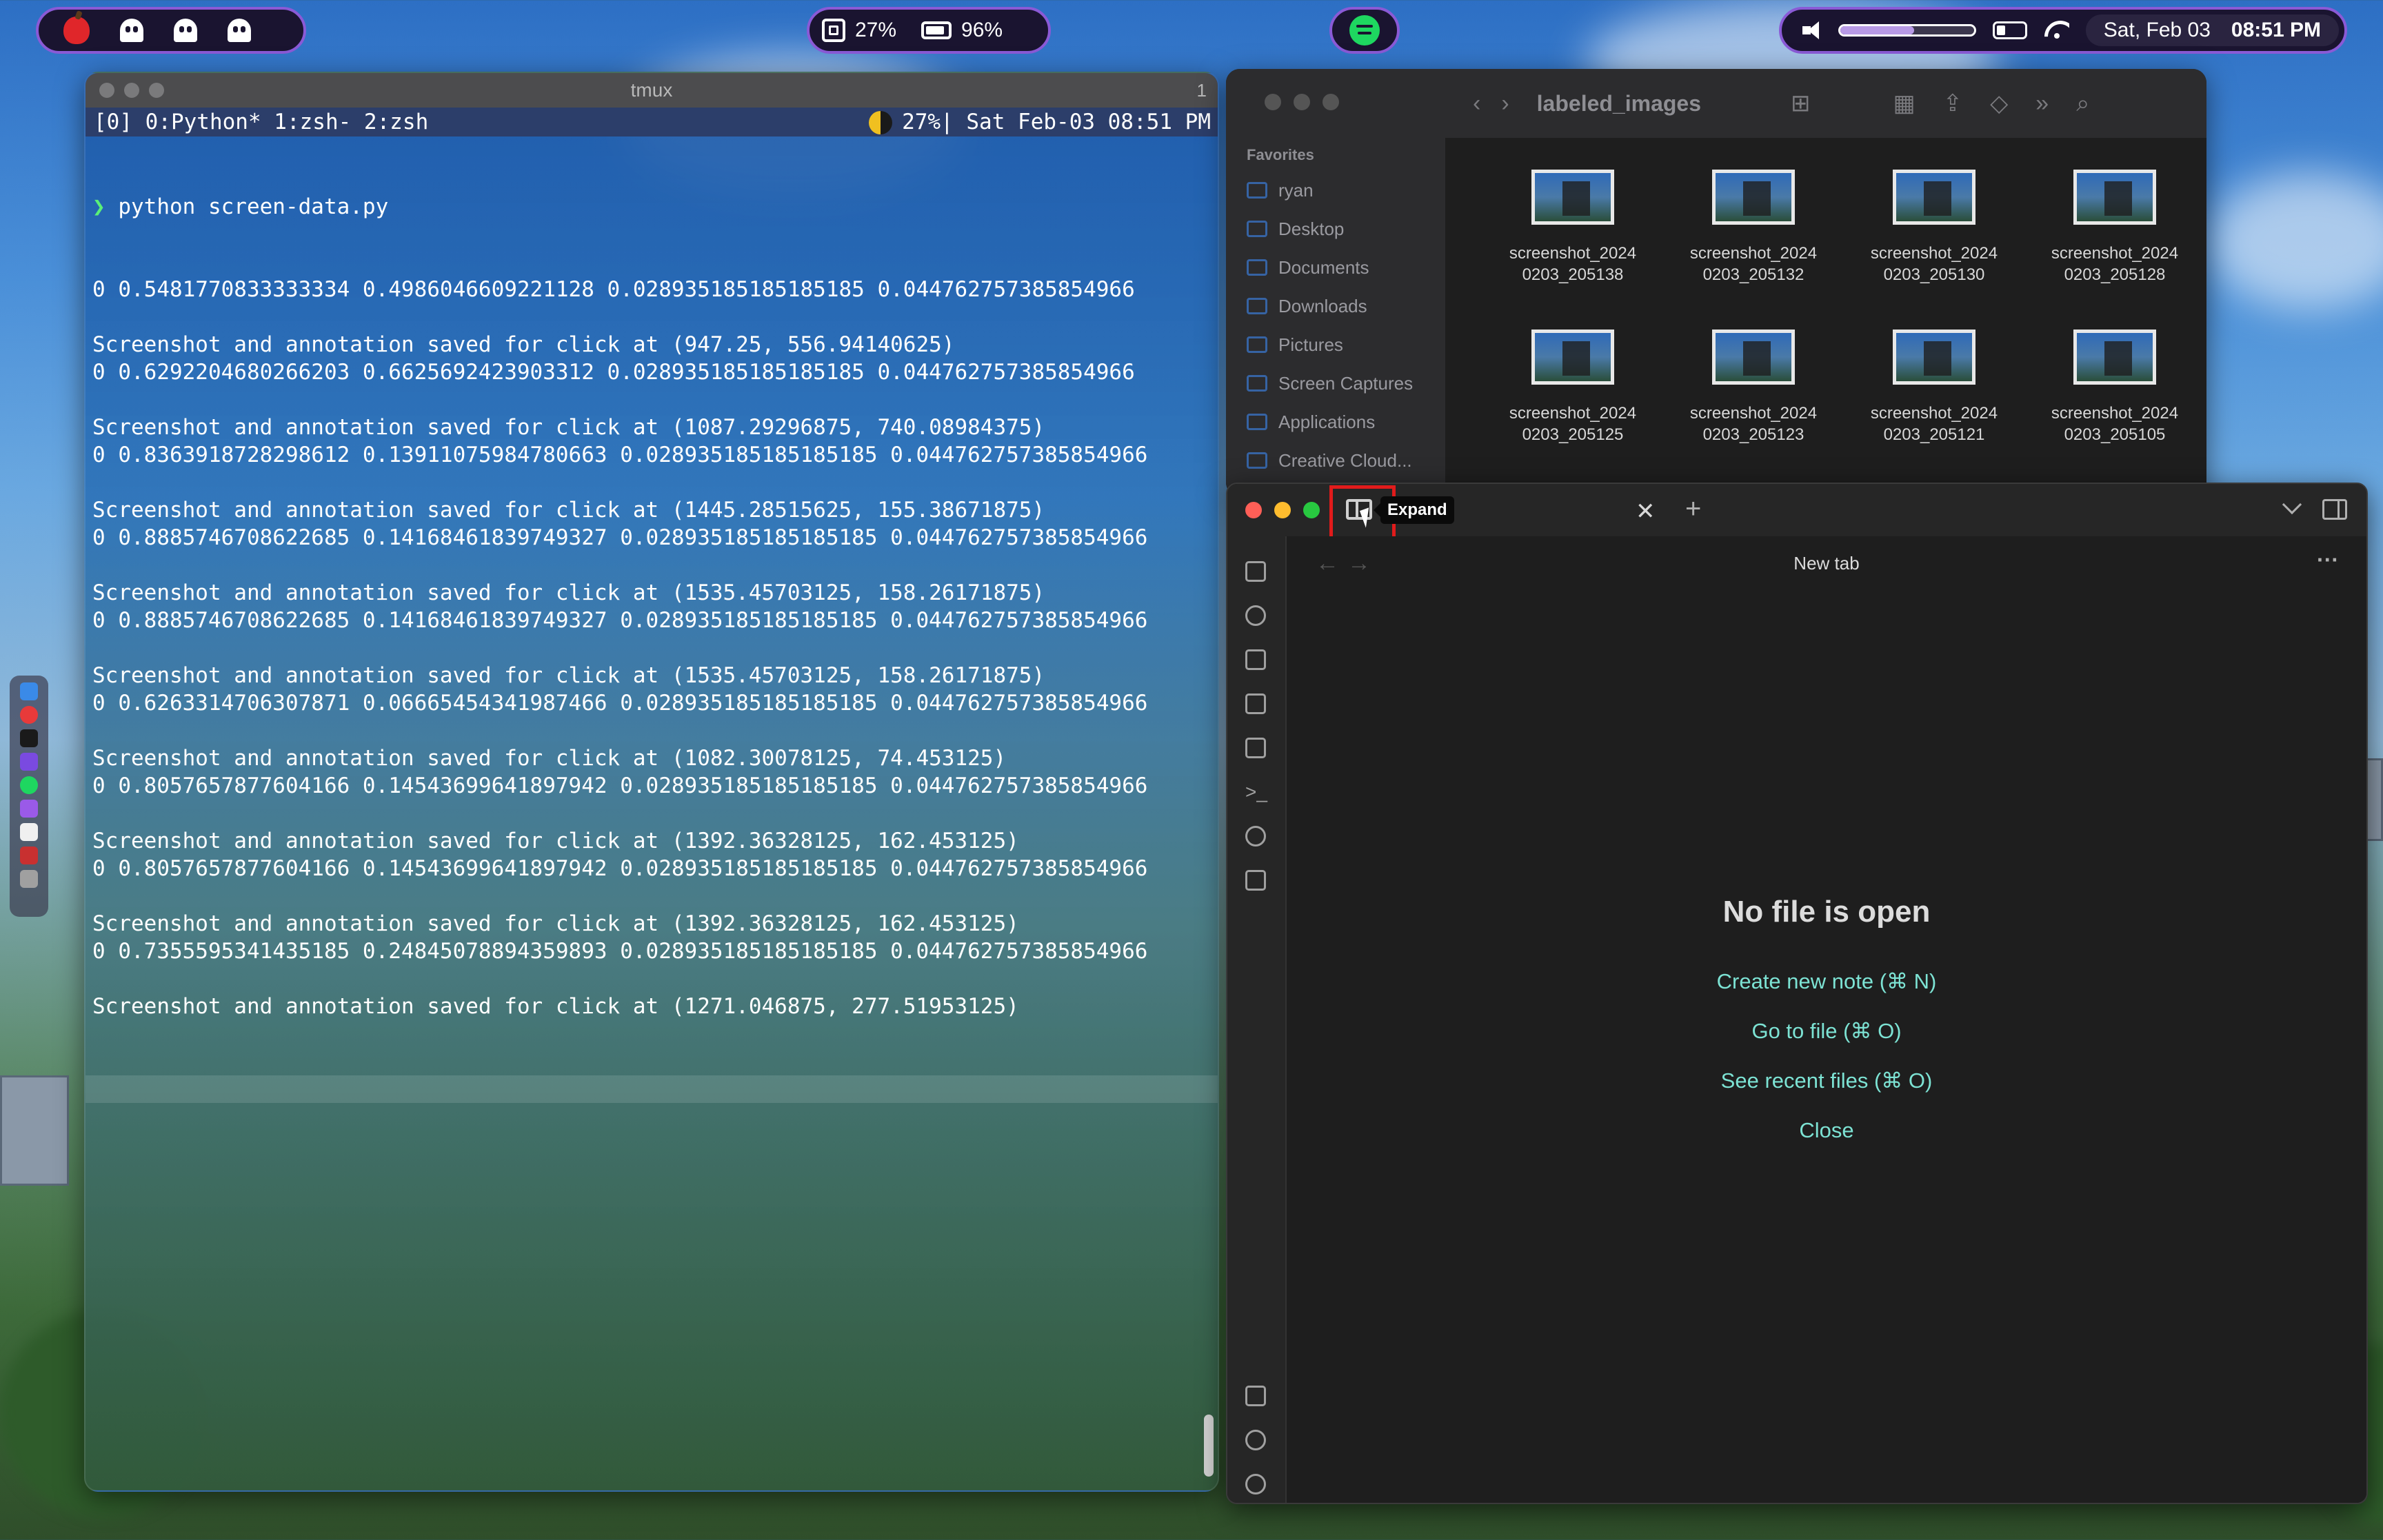 The width and height of the screenshot is (2383, 1540). Describe the element at coordinates (2334, 510) in the screenshot. I see `right-sidebar-toggle-icon` at that location.